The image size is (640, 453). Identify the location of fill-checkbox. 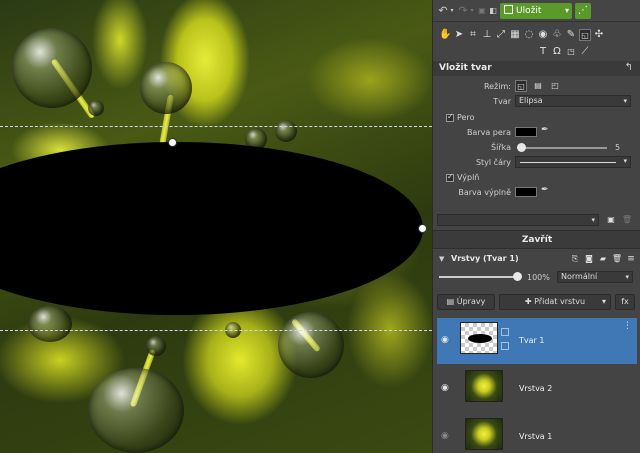
(450, 177).